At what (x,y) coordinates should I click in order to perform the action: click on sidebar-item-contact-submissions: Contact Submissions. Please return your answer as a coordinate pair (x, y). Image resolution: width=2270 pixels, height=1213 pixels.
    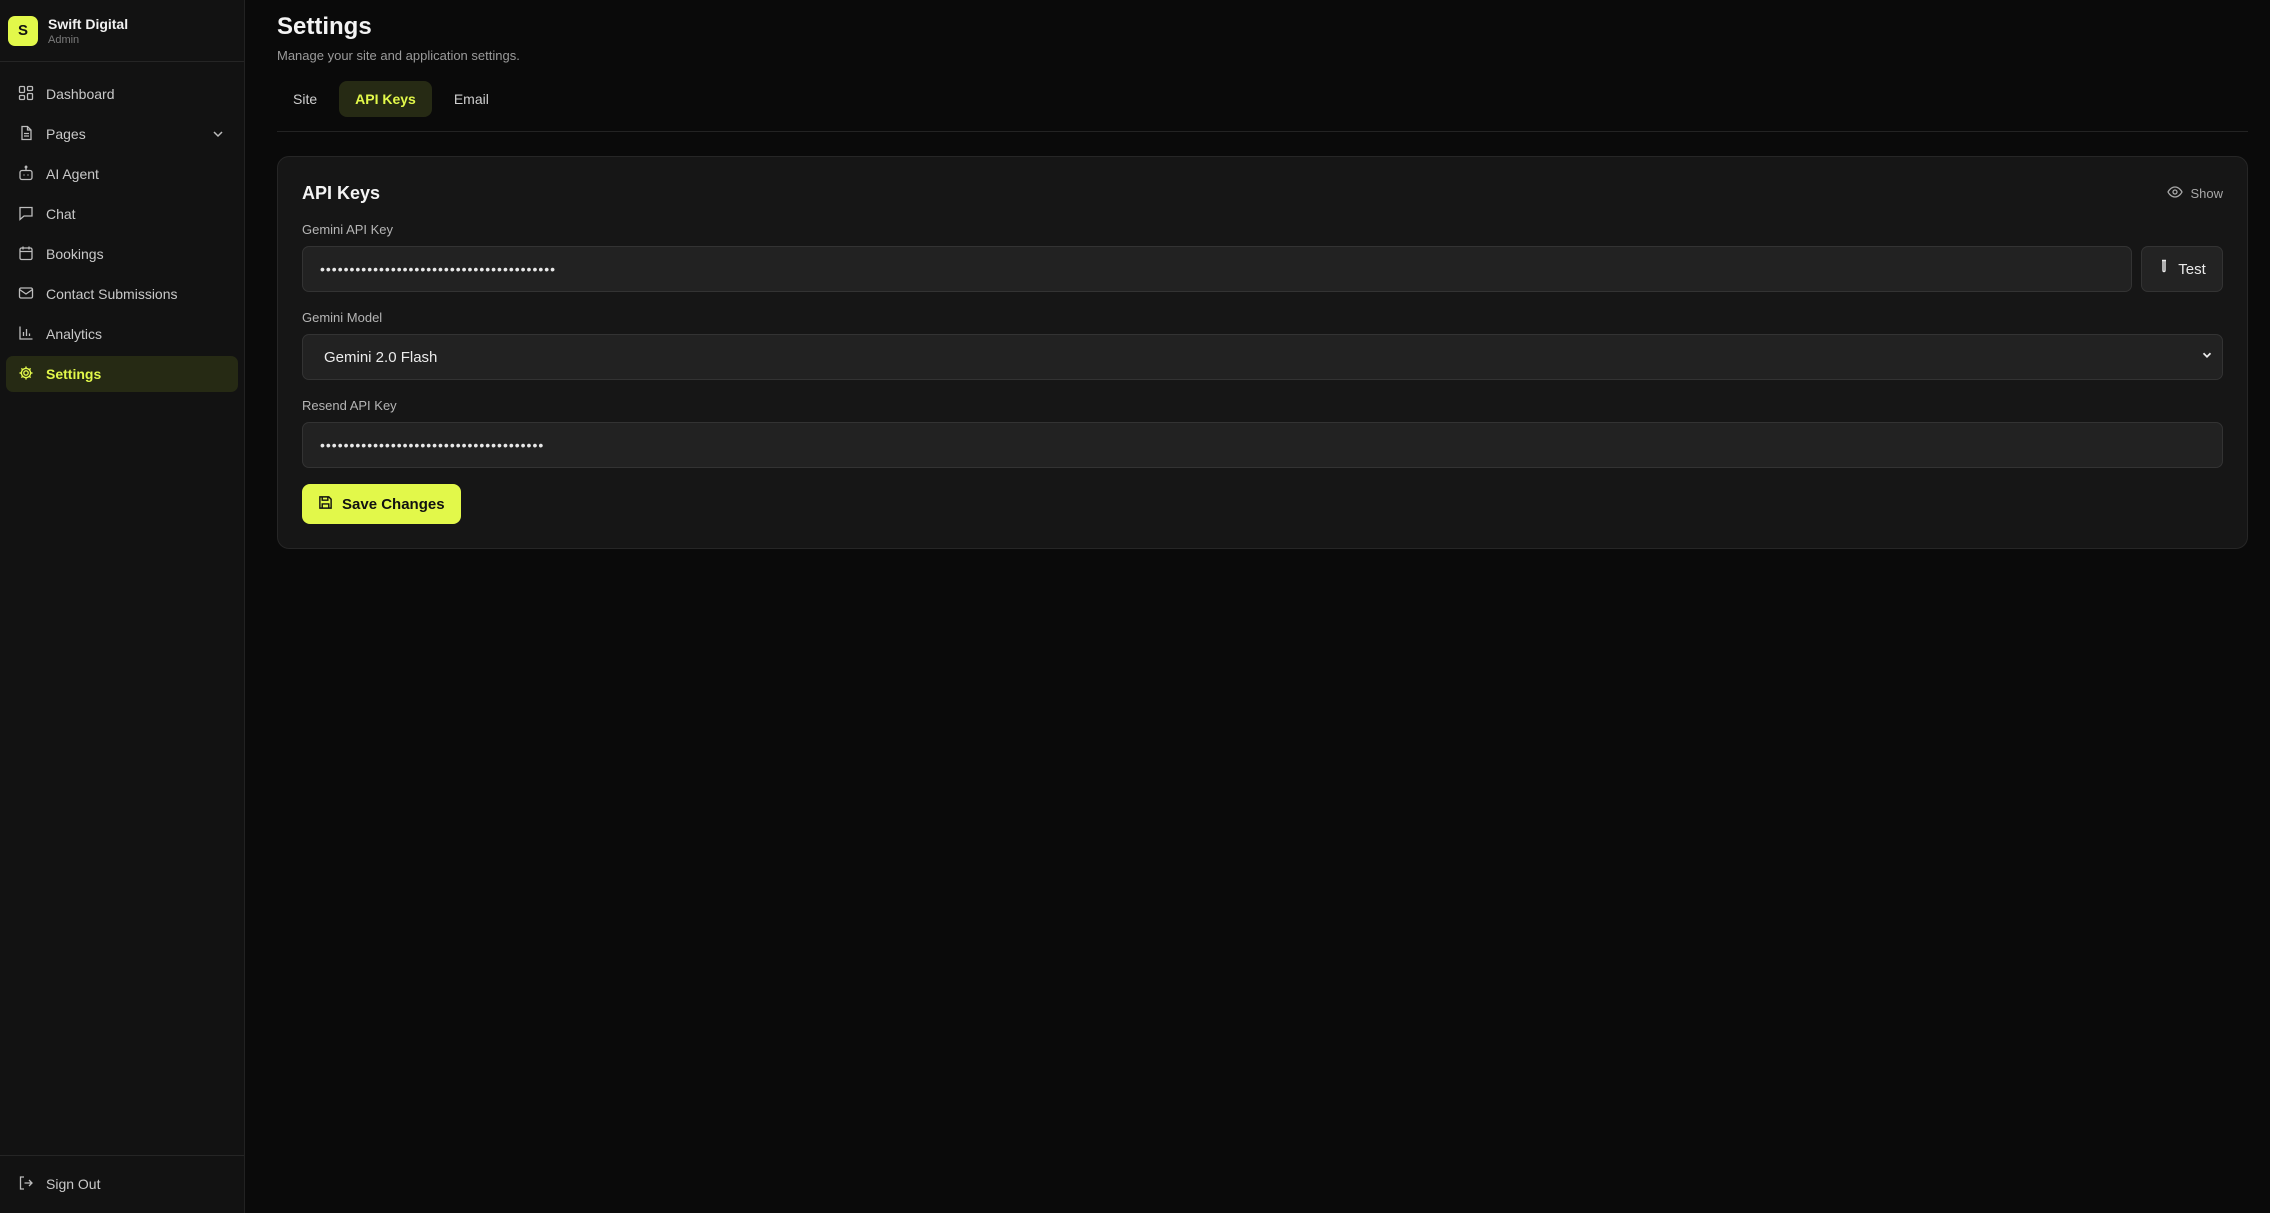
    Looking at the image, I should click on (122, 294).